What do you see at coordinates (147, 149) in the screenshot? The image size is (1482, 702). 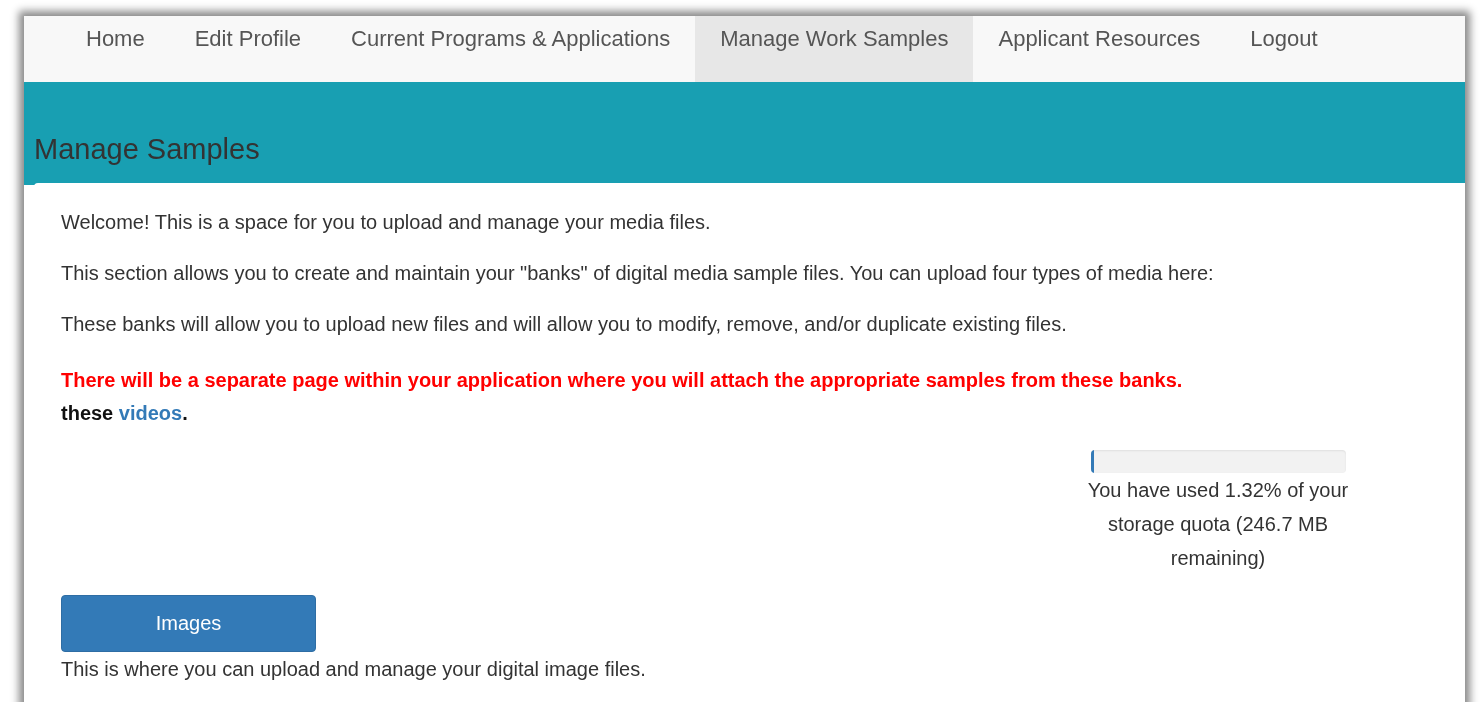 I see `page-title: Manage Samples` at bounding box center [147, 149].